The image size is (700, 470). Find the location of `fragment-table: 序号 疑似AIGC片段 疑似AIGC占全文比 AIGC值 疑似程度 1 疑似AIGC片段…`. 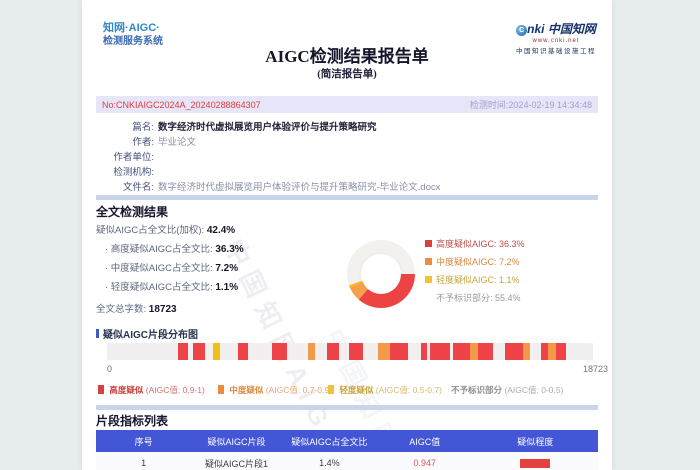

fragment-table: 序号 疑似AIGC片段 疑似AIGC占全文比 AIGC值 疑似程度 1 疑似AIGC片段… is located at coordinates (347, 450).